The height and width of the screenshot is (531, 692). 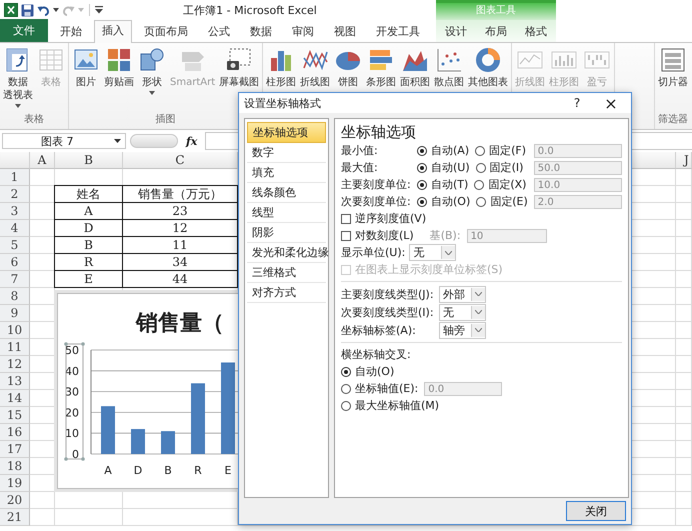 What do you see at coordinates (496, 31) in the screenshot?
I see `ribbon-tab: 布局` at bounding box center [496, 31].